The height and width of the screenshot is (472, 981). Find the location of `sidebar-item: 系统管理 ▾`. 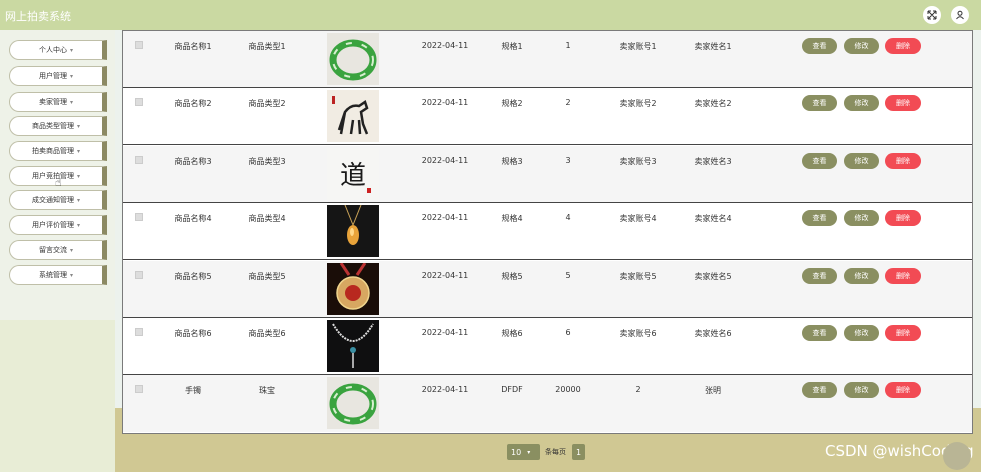

sidebar-item: 系统管理 ▾ is located at coordinates (58, 275).